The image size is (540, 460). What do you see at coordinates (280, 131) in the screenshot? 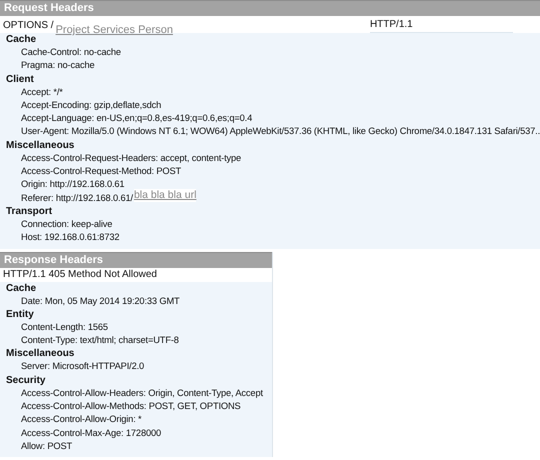
I see `header-line: User-Agent: Mozilla/5.0 (Windows NT 6.1; WOW64) AppleWebKit/537.36 (KHTML, like Gecko) Chrome/34.0.1847.131 Safari/537..` at bounding box center [280, 131].